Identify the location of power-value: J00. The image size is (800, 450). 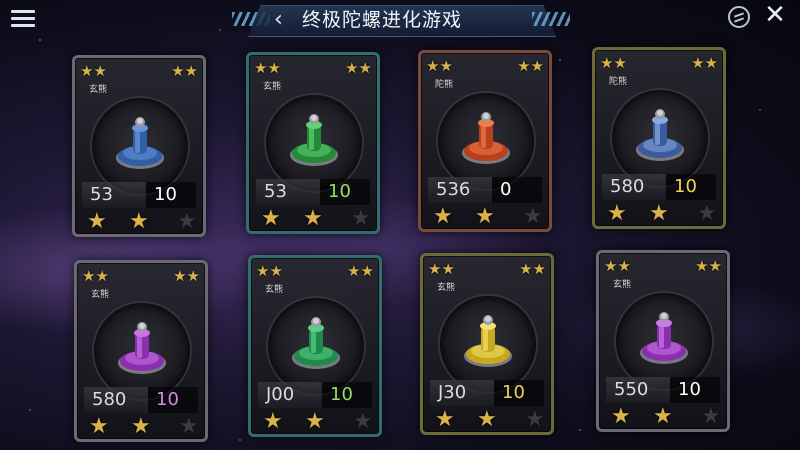
(290, 395).